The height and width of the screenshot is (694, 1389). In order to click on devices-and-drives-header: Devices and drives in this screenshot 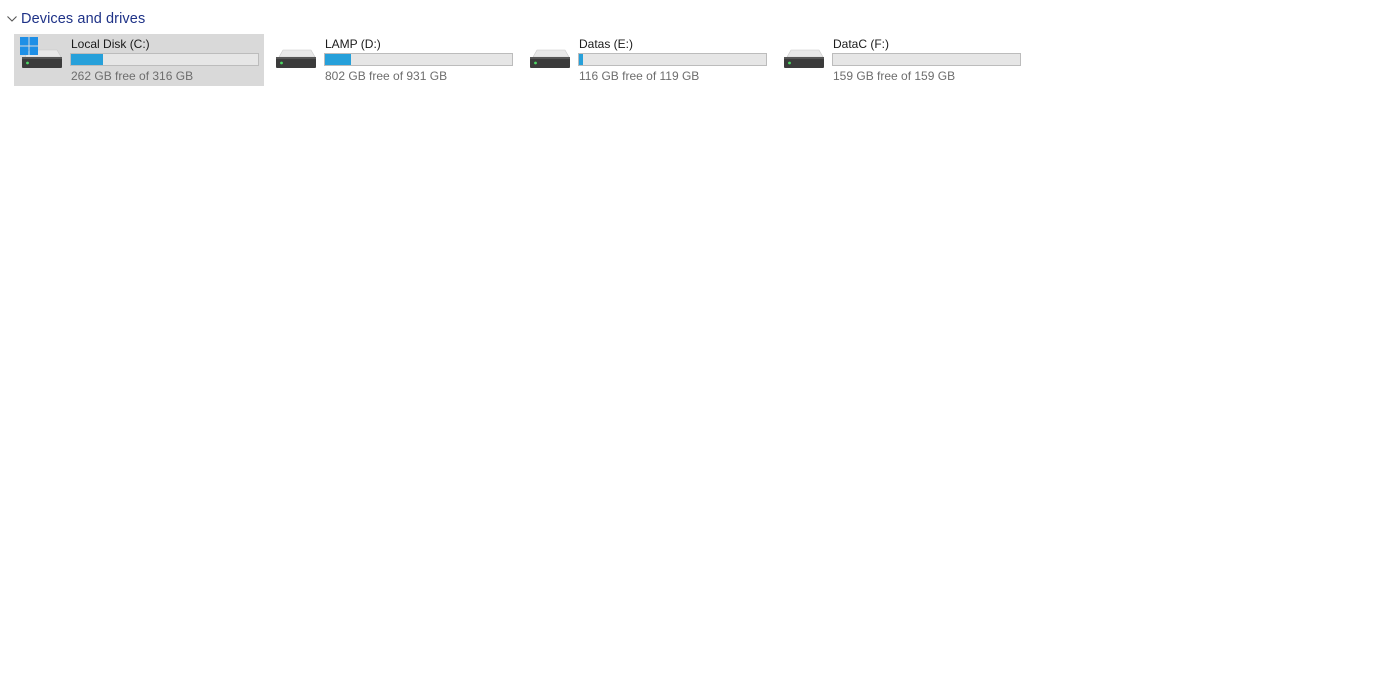, I will do `click(75, 19)`.